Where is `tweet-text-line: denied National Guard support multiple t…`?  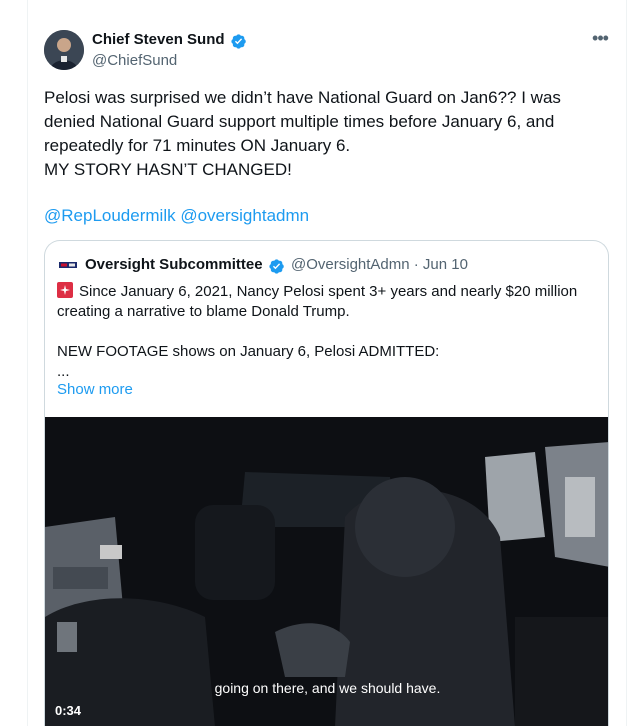 tweet-text-line: denied National Guard support multiple t… is located at coordinates (299, 121).